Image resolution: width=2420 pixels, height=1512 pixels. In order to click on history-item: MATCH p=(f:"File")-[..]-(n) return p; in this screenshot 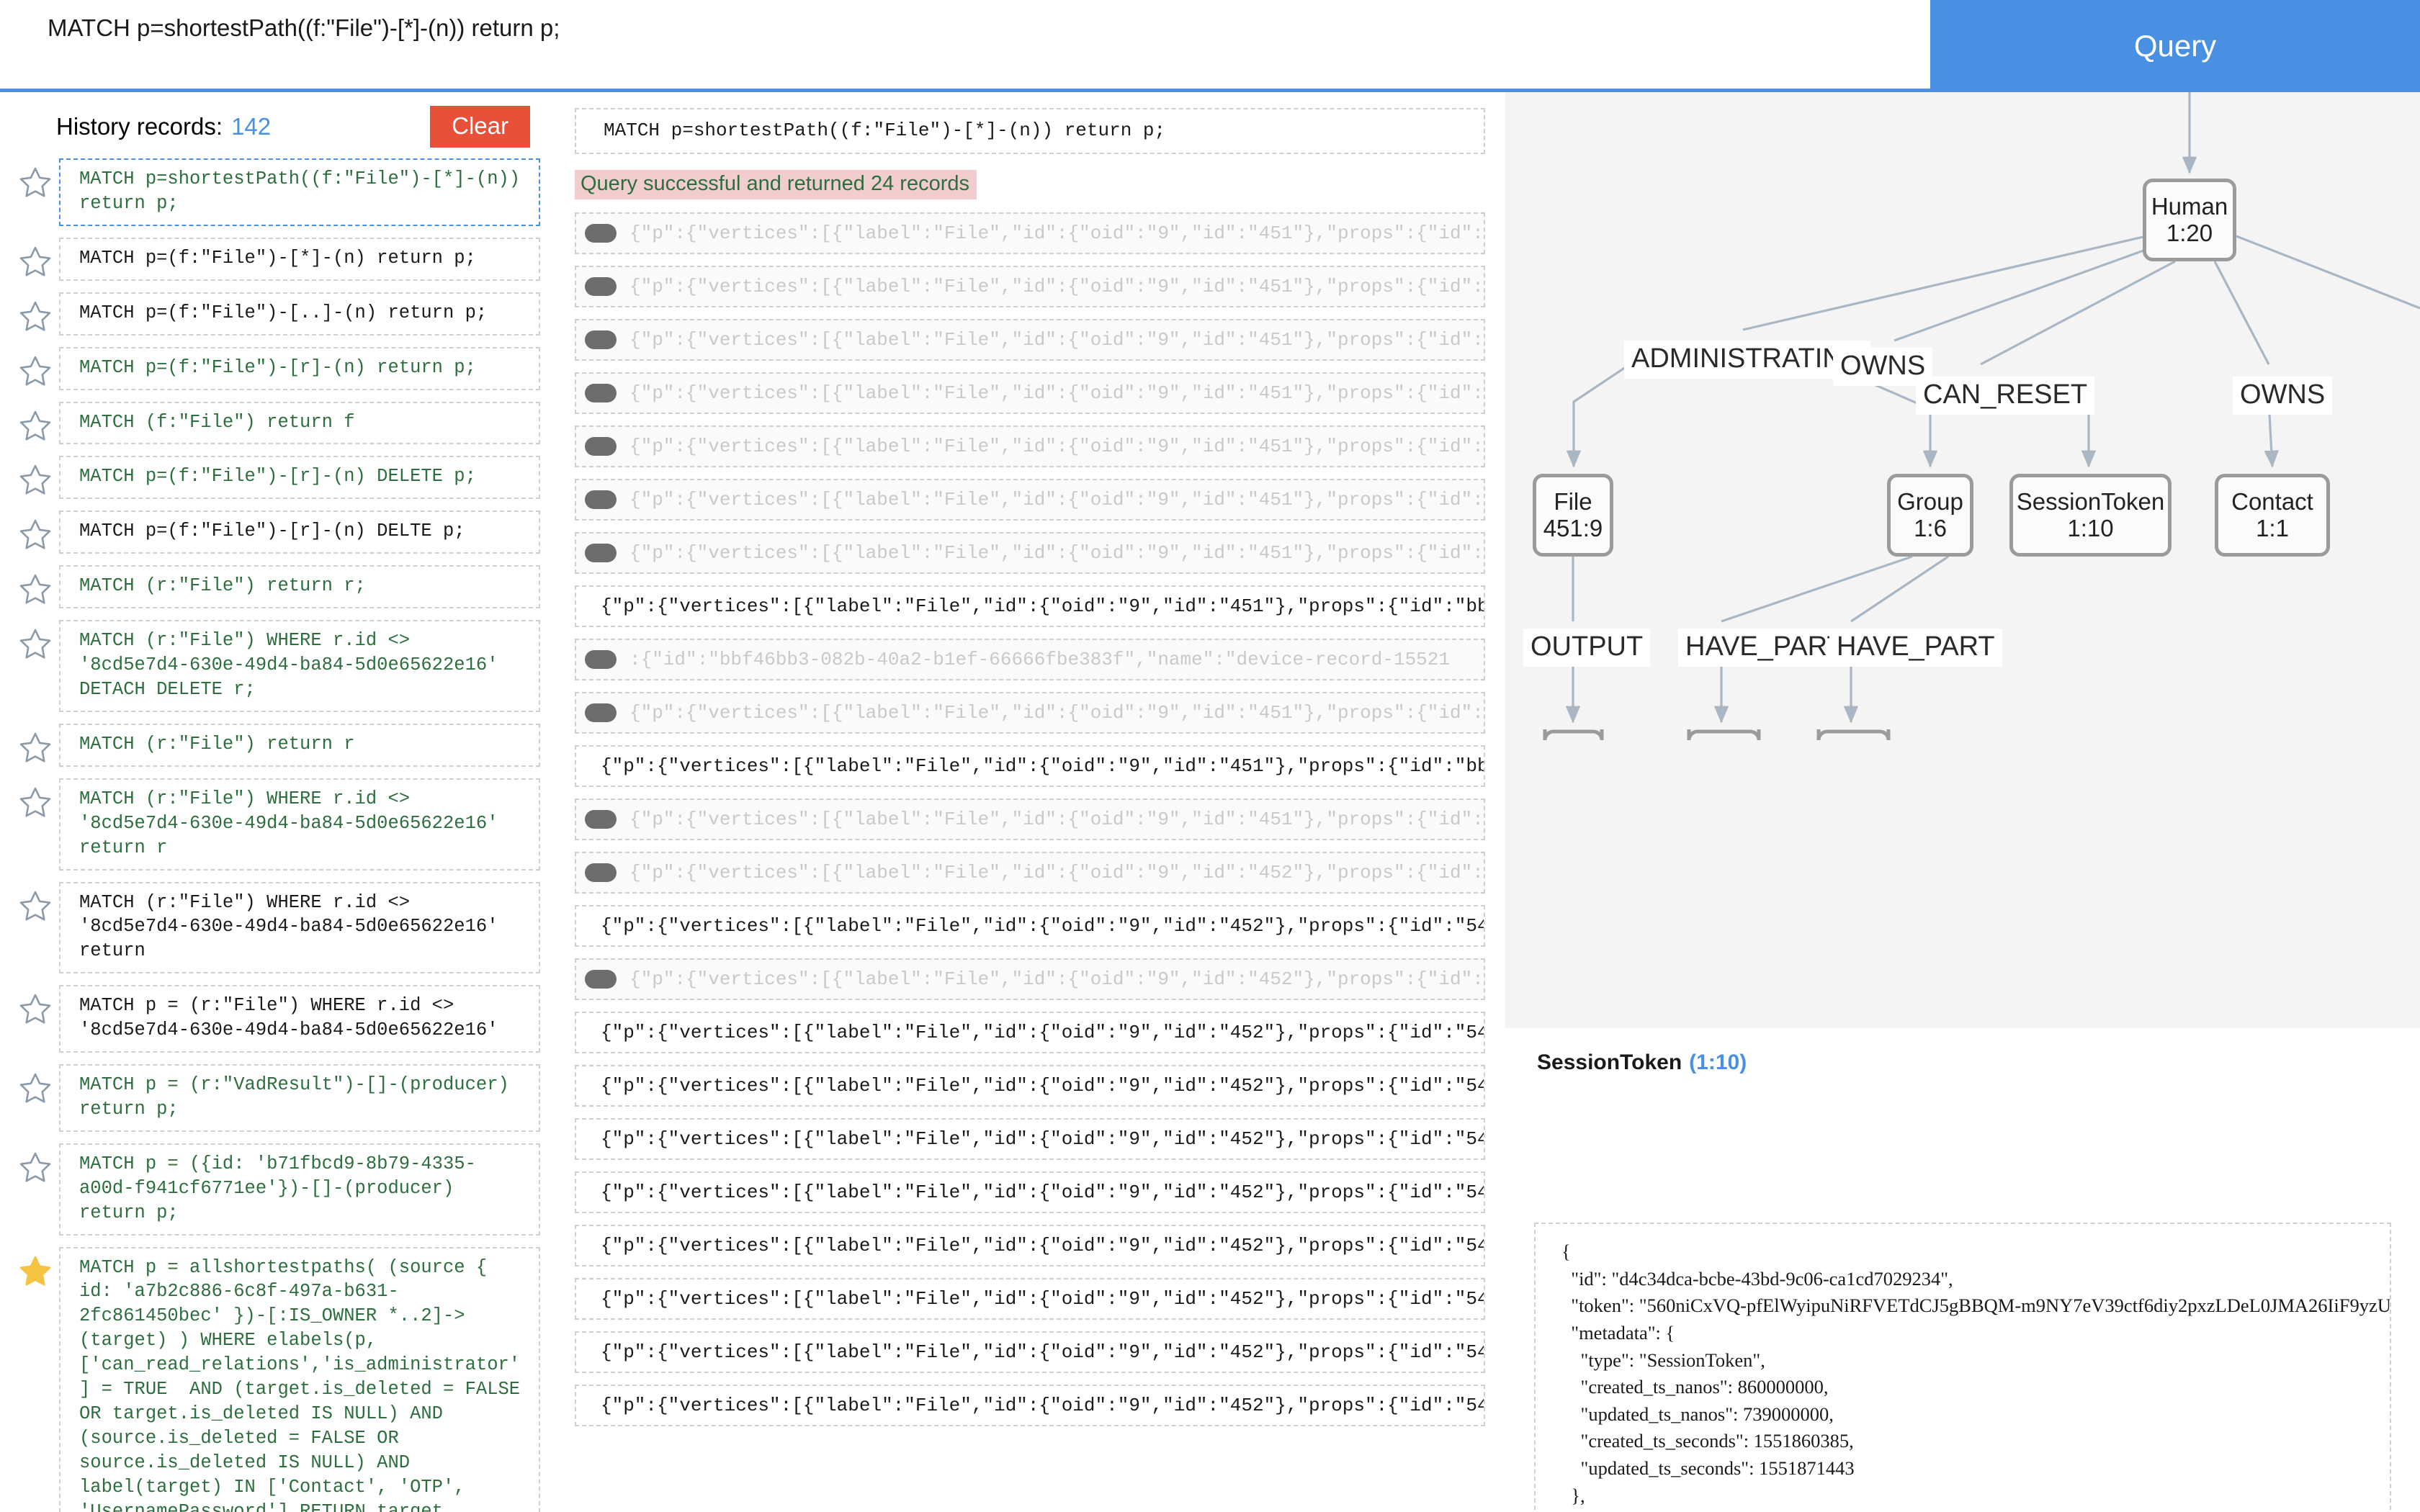, I will do `click(273, 314)`.